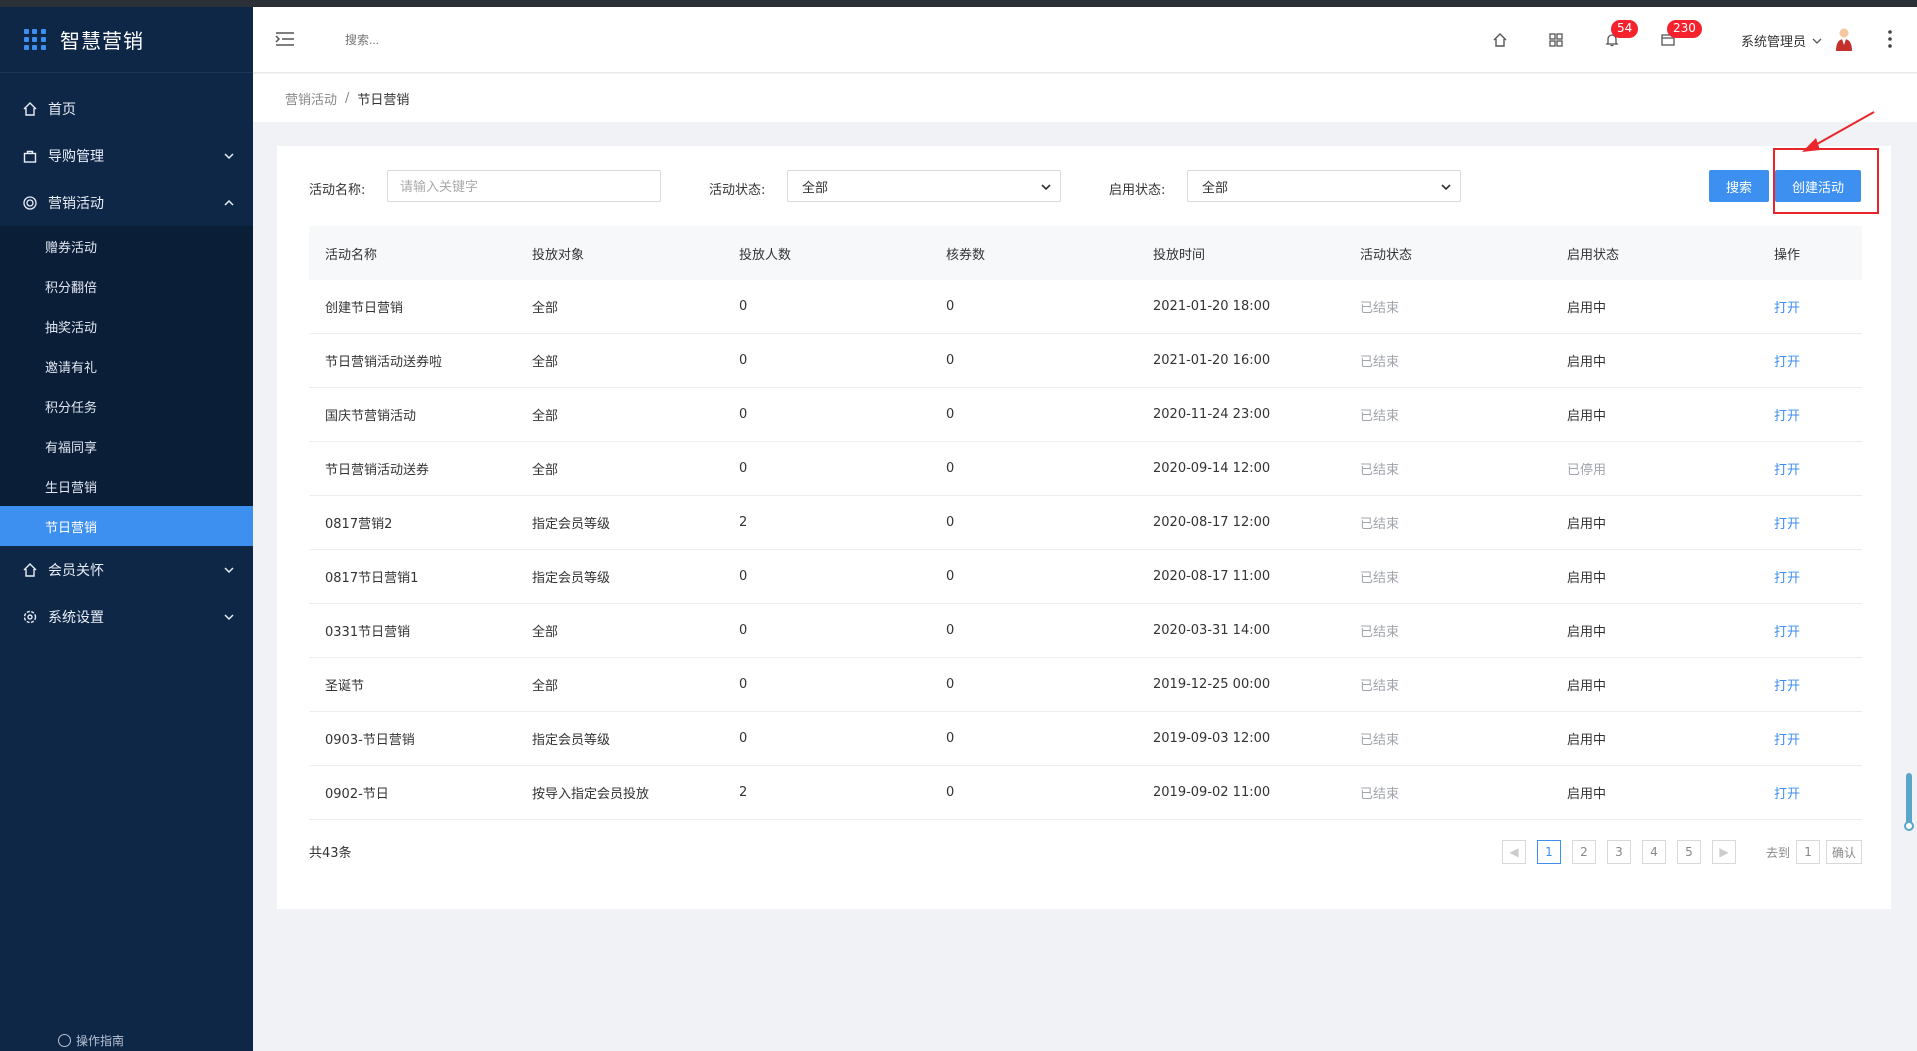  What do you see at coordinates (126, 616) in the screenshot?
I see `sidebar-item-settings: 系统设置` at bounding box center [126, 616].